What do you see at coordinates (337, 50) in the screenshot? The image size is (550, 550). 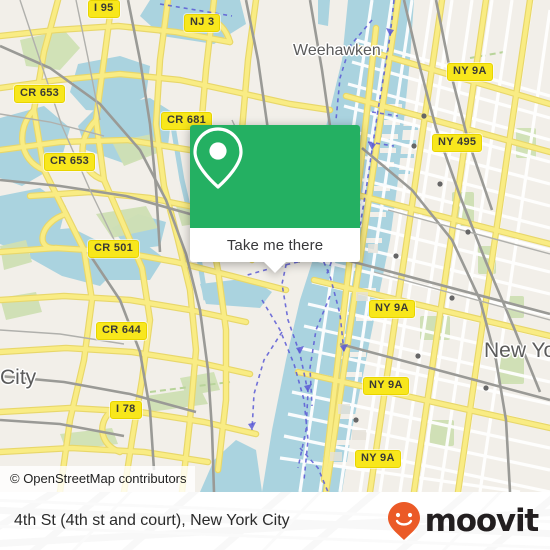 I see `place-label-weehawken: Weehawken` at bounding box center [337, 50].